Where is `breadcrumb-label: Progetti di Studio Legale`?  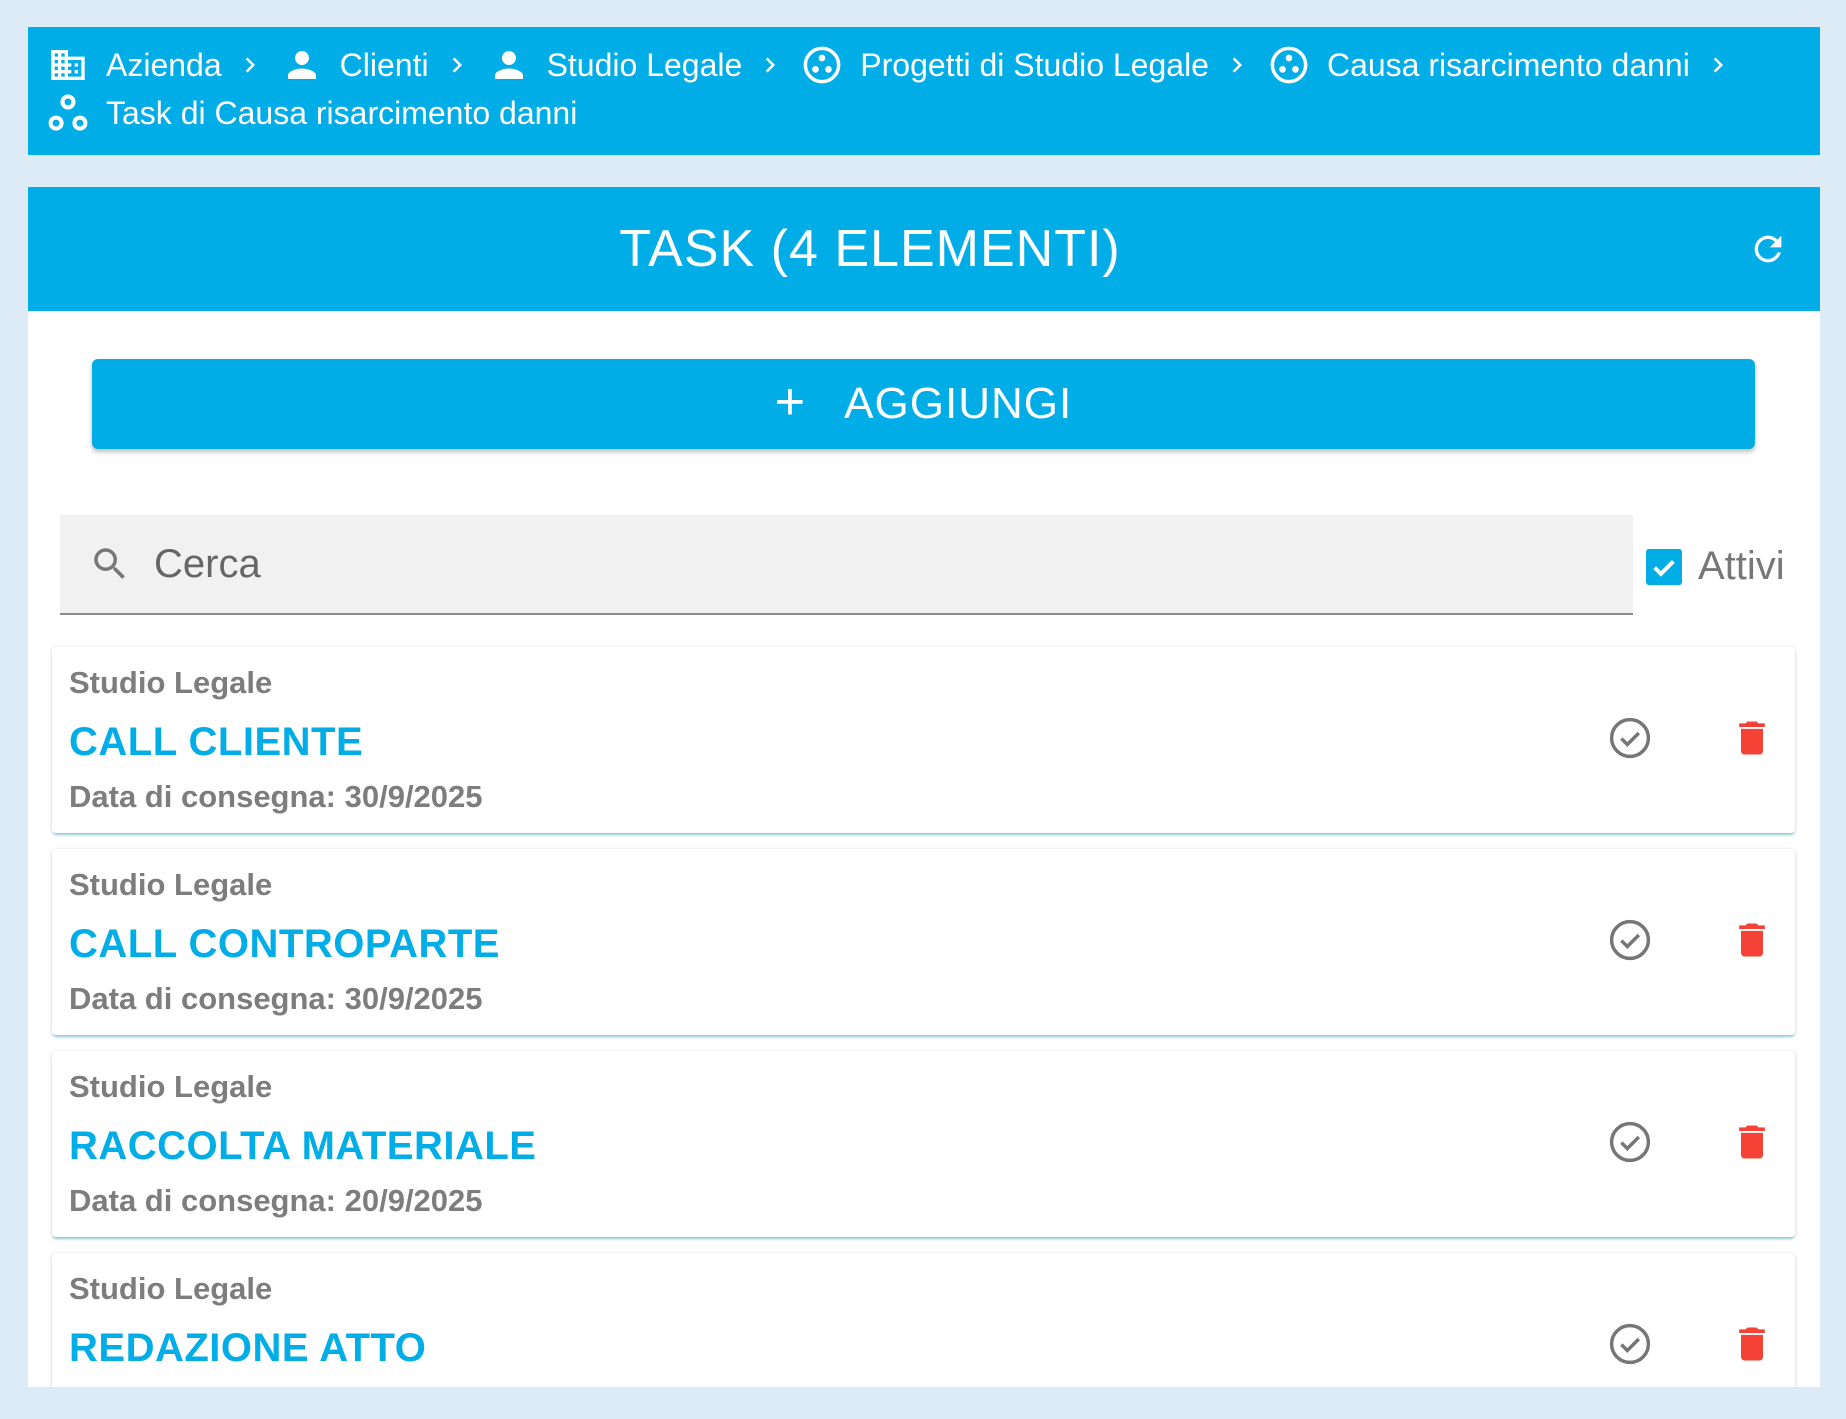 breadcrumb-label: Progetti di Studio Legale is located at coordinates (1034, 65).